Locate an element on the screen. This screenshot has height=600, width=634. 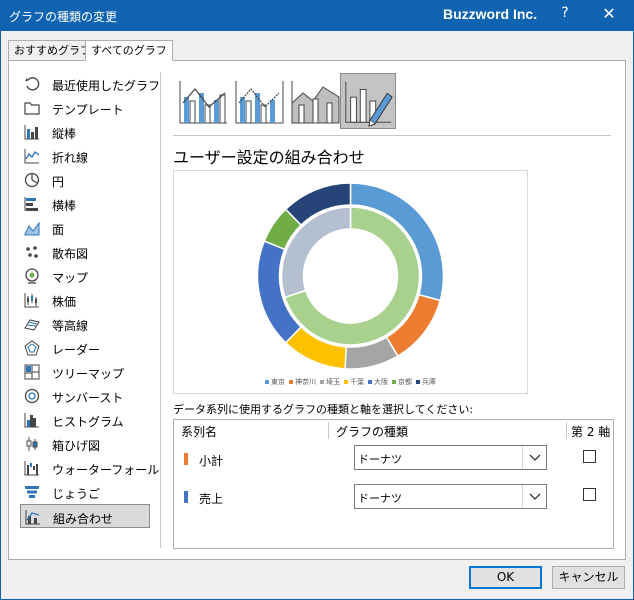
clustered-column-line-secondary-axis-button is located at coordinates (259, 101).